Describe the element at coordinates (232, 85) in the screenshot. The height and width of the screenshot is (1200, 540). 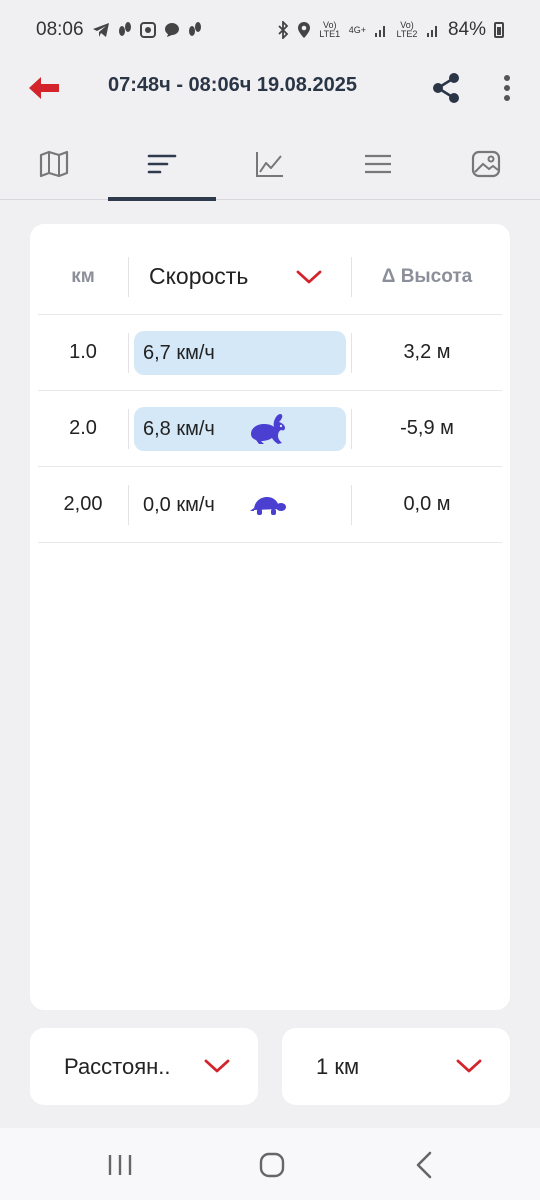
I see `page-title: 07:48ч - 08:06ч 19.08.2025` at that location.